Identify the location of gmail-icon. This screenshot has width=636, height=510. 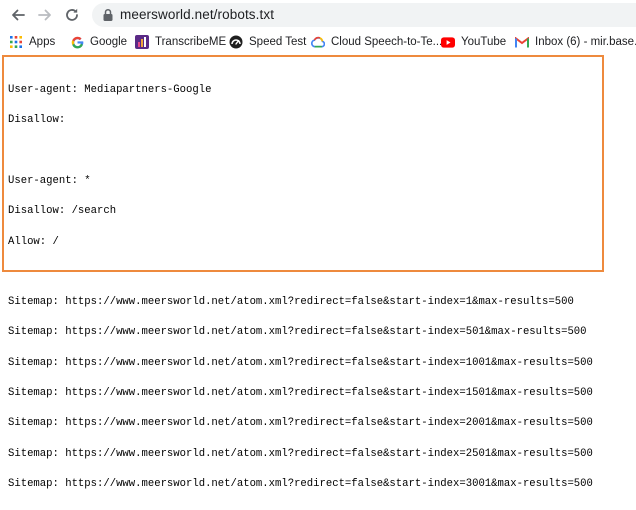
(522, 42).